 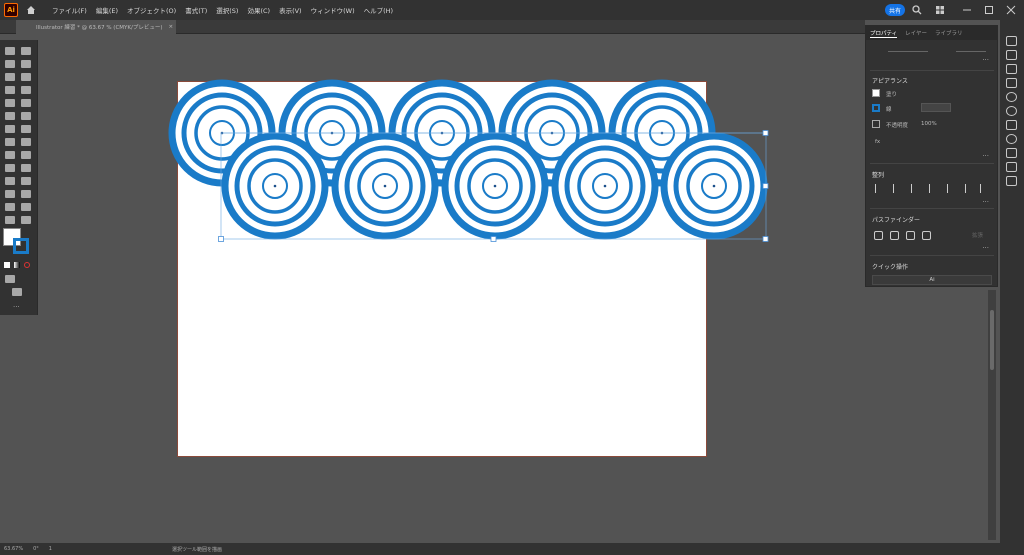 I want to click on align-top-icon, so click(x=932, y=188).